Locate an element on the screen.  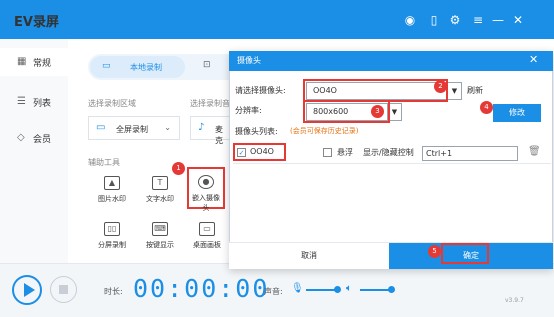
resolution-label: 分辨率: is located at coordinates (248, 110).